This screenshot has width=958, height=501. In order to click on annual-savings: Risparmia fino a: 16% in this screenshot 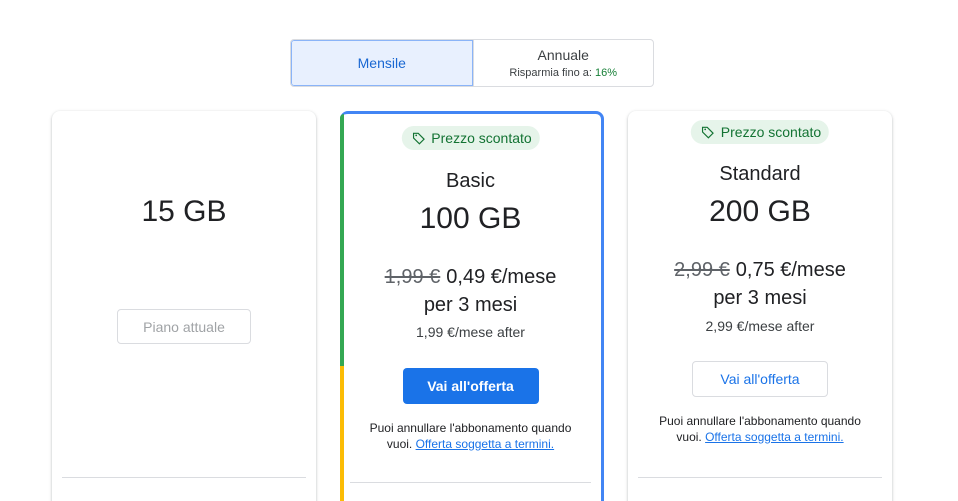, I will do `click(563, 73)`.